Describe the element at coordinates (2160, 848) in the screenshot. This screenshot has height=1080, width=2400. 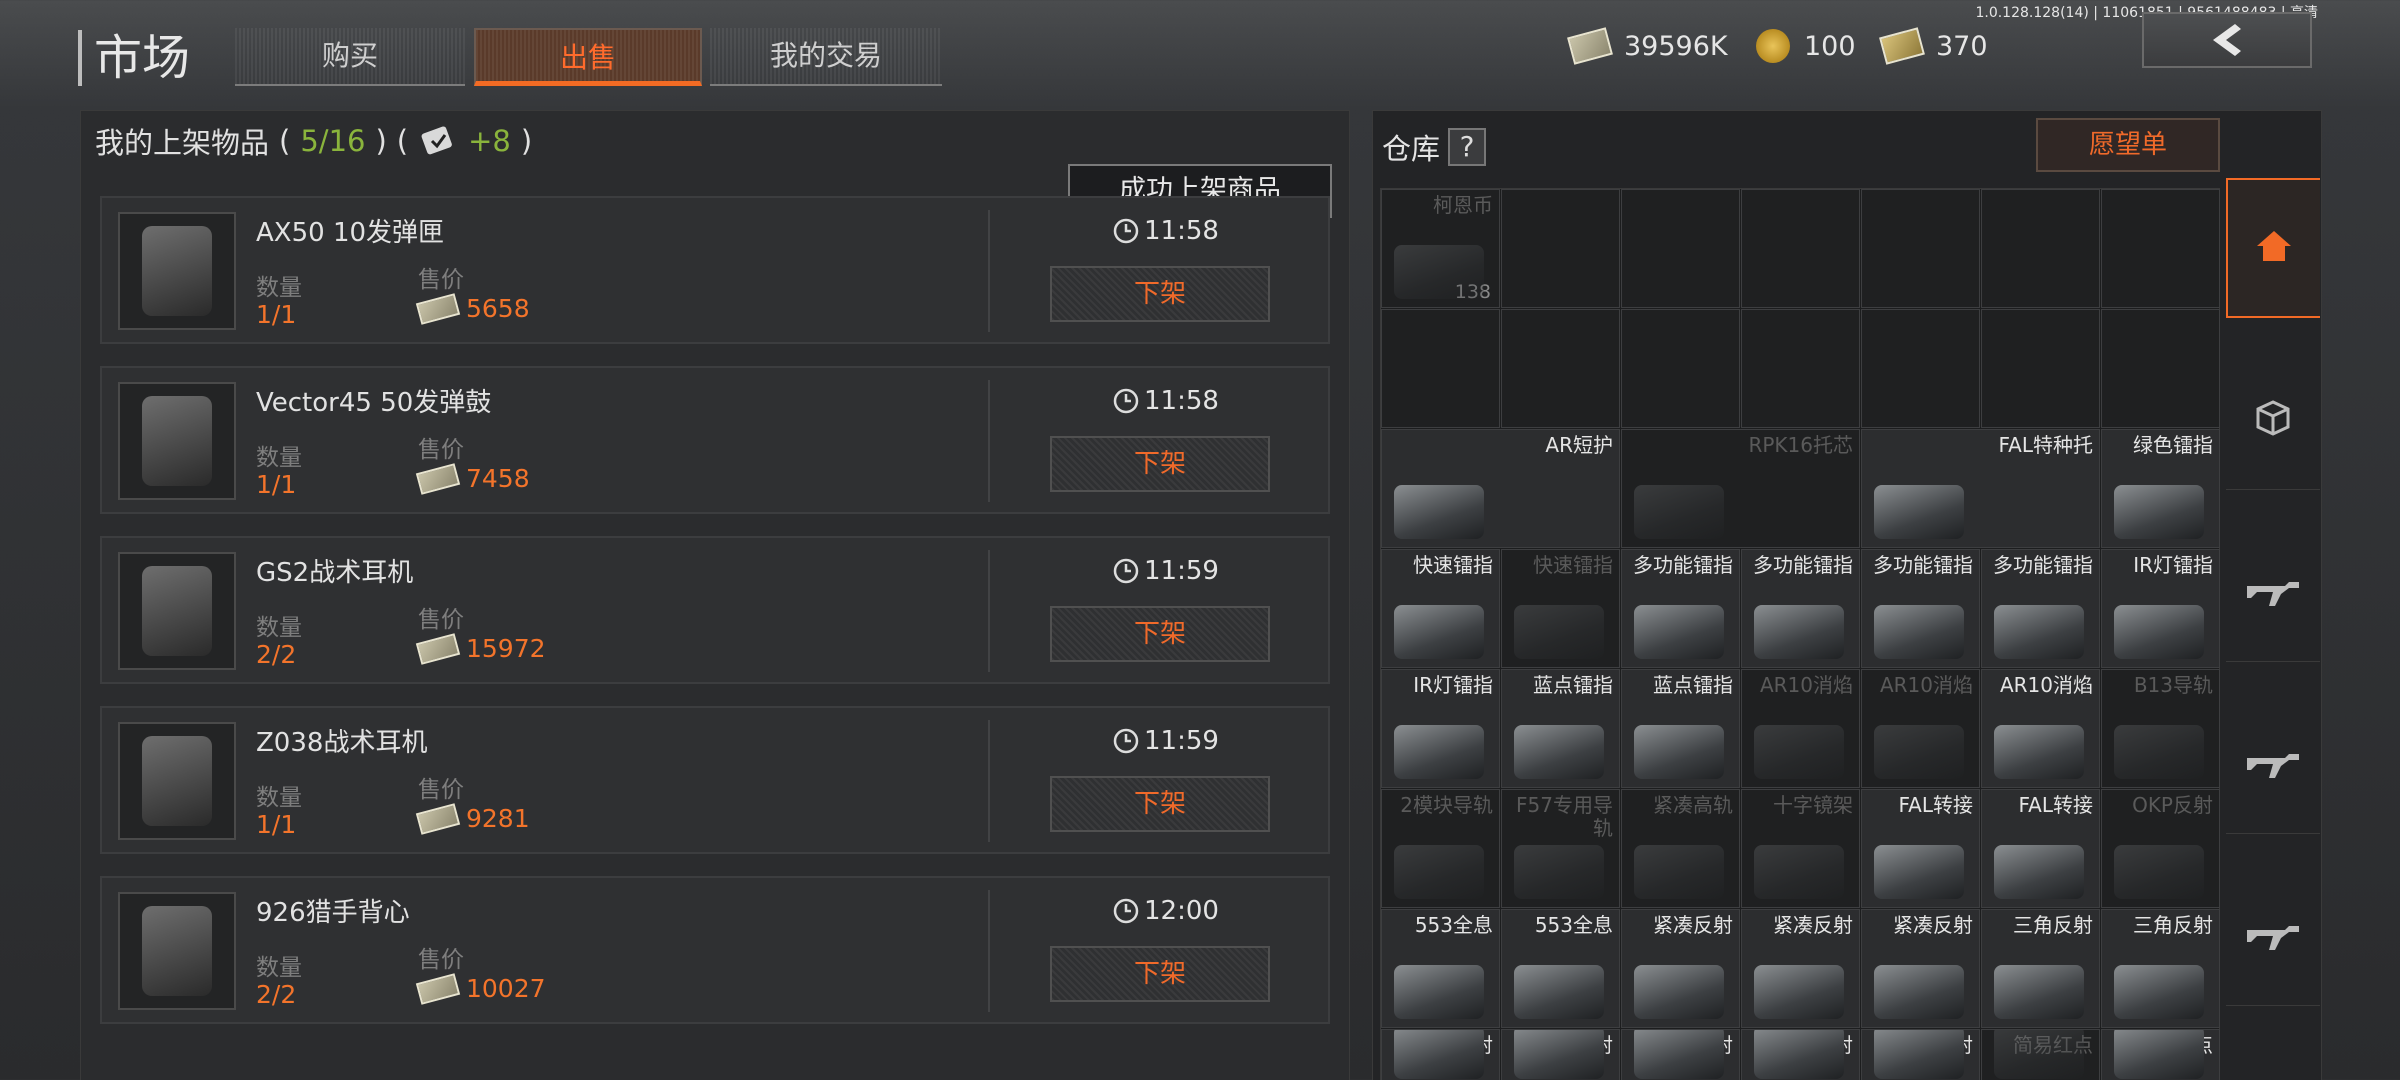
I see `warehouse-item: OKP反射` at that location.